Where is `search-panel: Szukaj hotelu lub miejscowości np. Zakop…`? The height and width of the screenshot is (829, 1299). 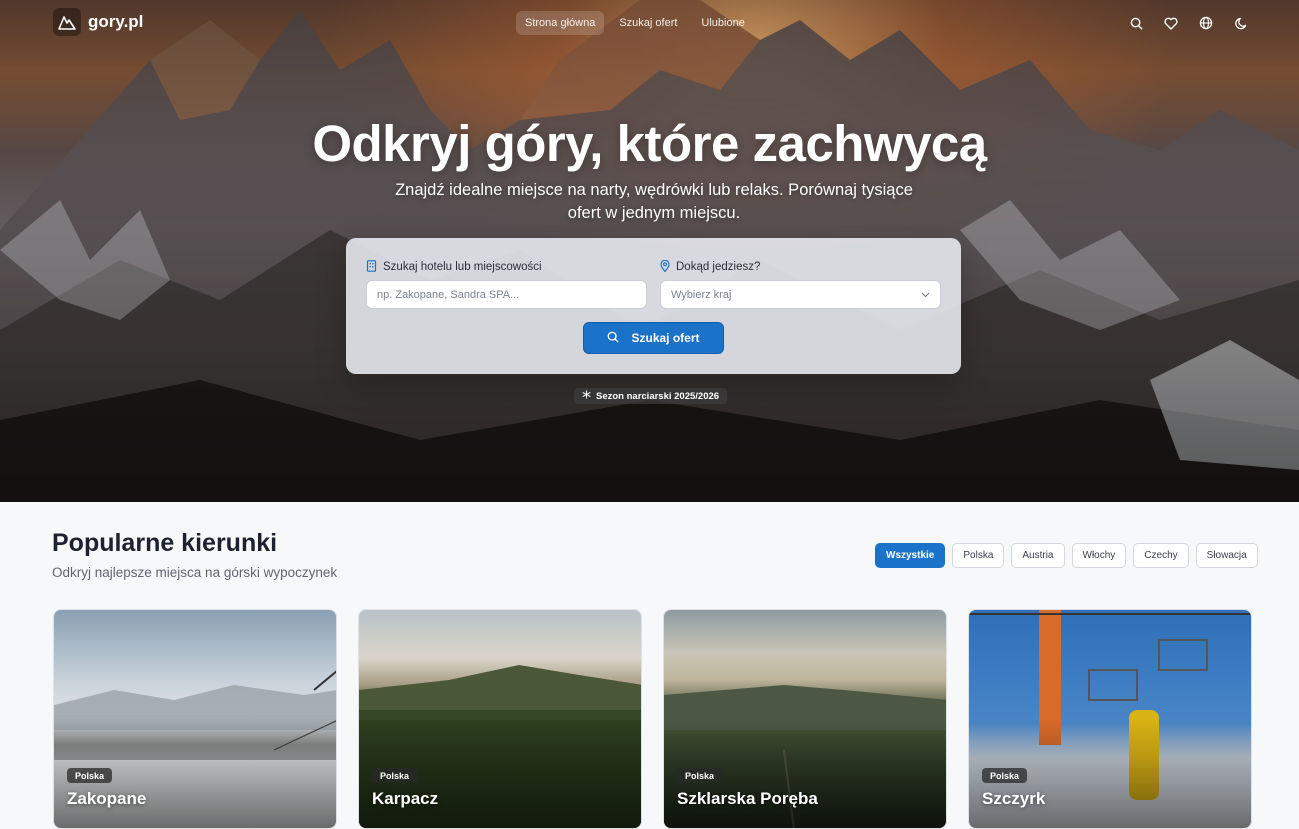 search-panel: Szukaj hotelu lub miejscowości np. Zakop… is located at coordinates (653, 306).